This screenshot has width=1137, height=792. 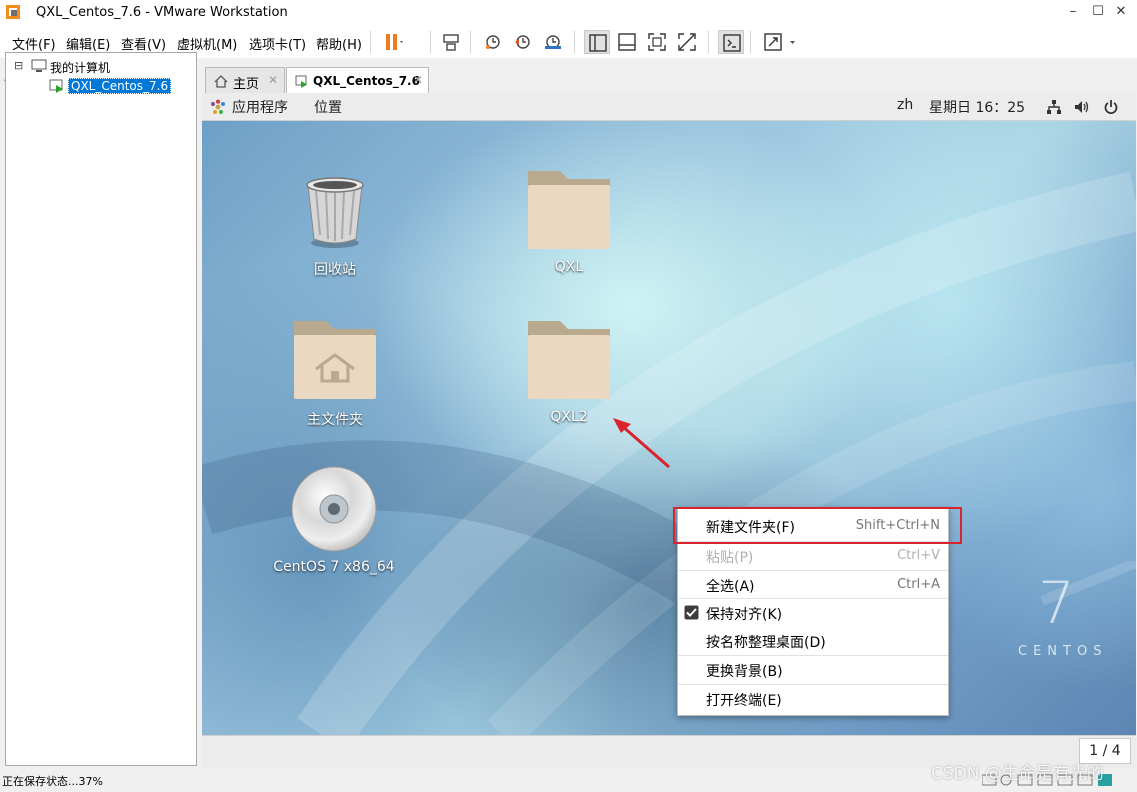 What do you see at coordinates (813, 670) in the screenshot?
I see `menu-item-change-background: 更换背景(B)` at bounding box center [813, 670].